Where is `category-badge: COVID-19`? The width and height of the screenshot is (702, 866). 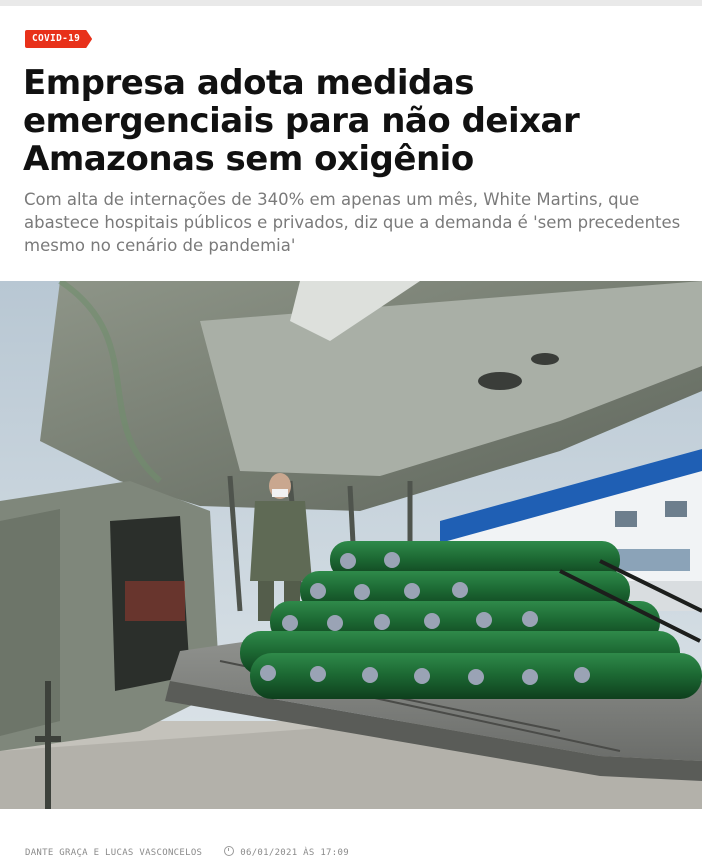
category-badge: COVID-19 is located at coordinates (58, 39).